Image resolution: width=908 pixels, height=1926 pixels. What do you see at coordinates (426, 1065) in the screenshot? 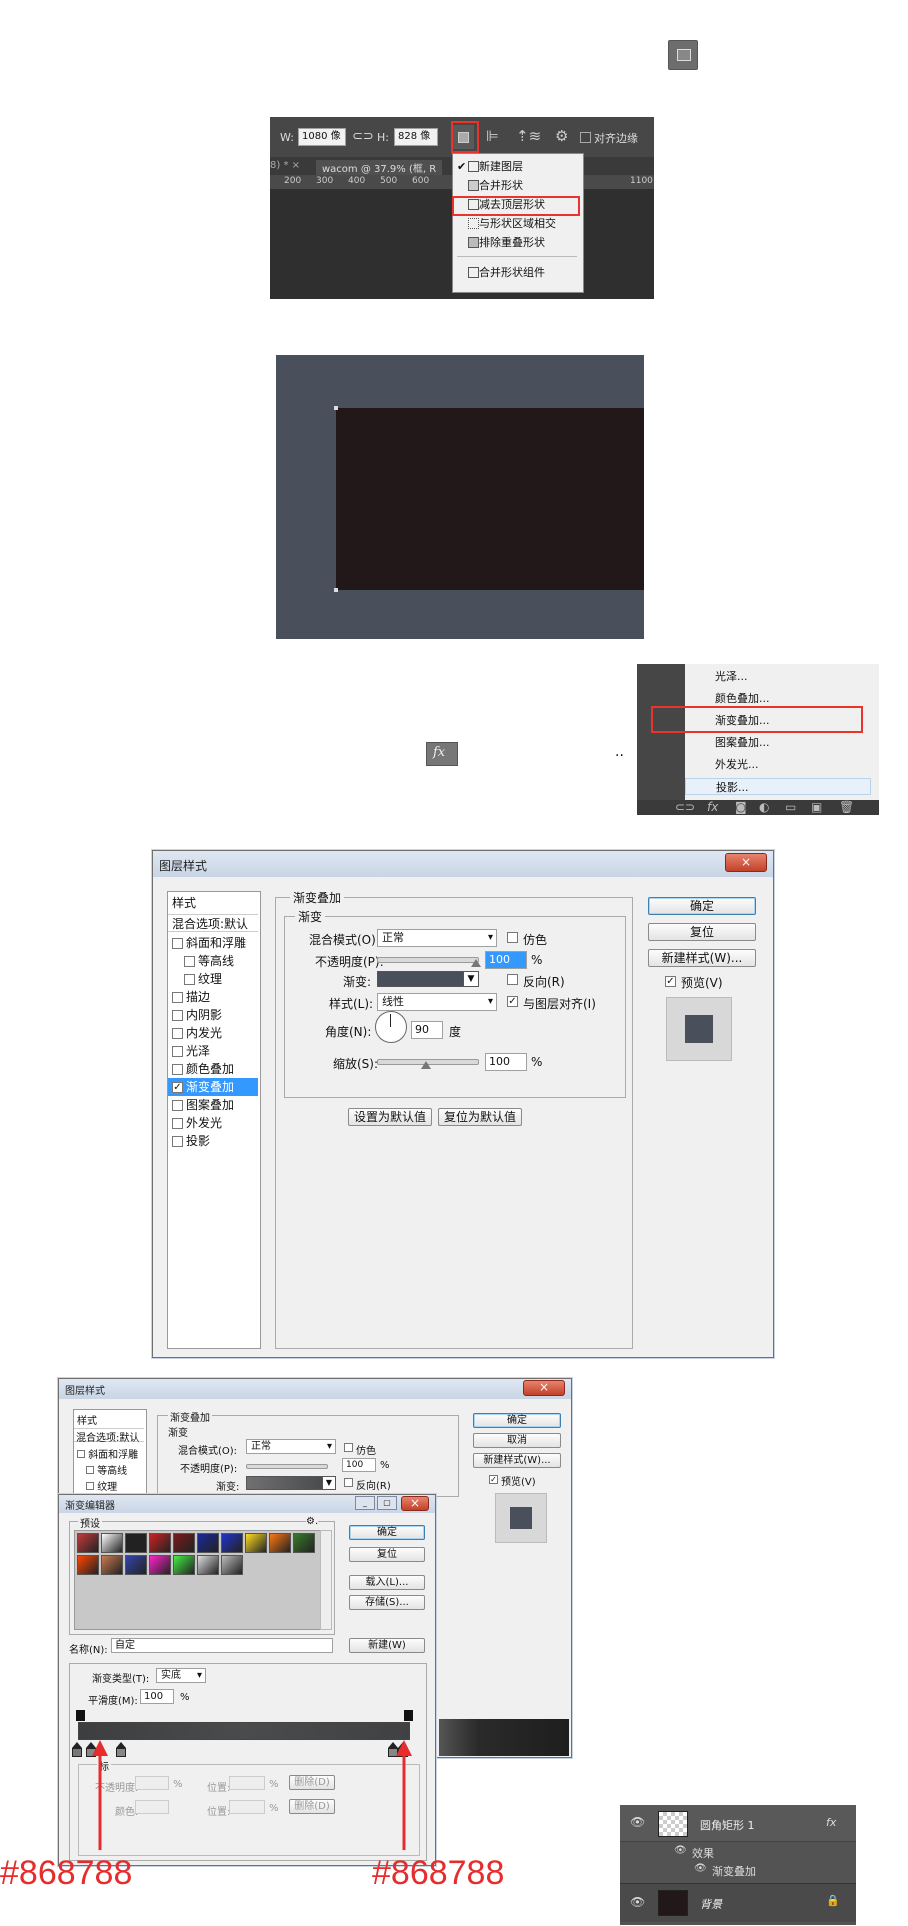
I see `scale-slider-knob` at bounding box center [426, 1065].